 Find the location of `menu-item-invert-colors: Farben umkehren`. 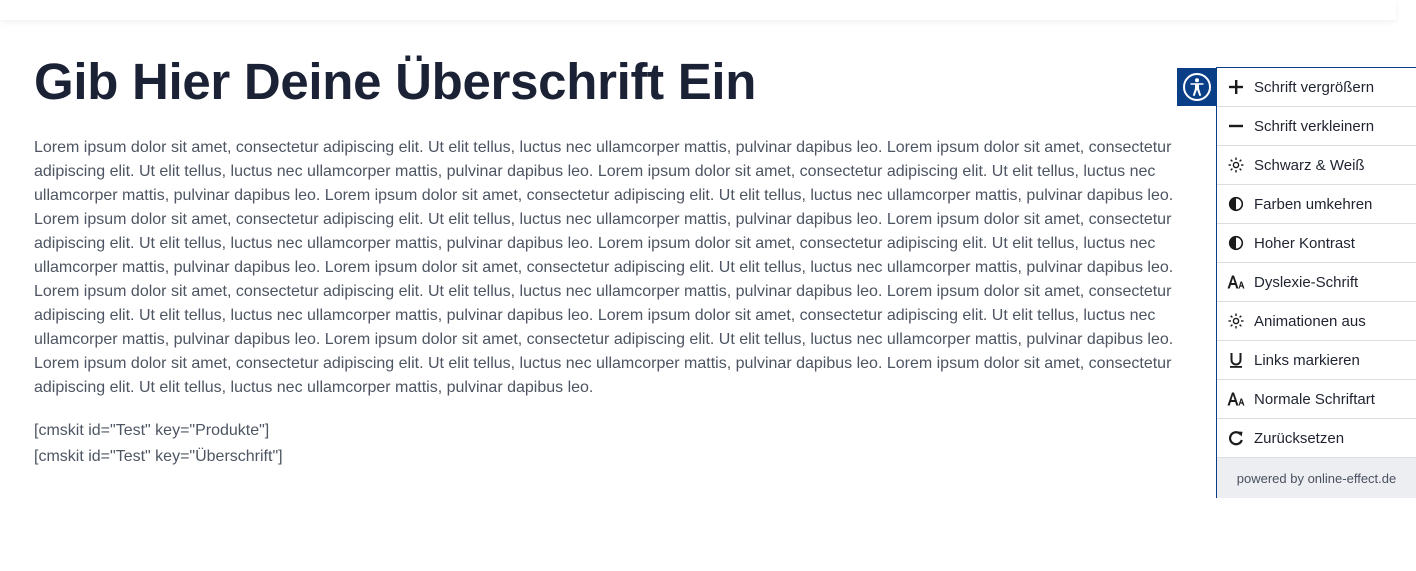

menu-item-invert-colors: Farben umkehren is located at coordinates (1316, 204).